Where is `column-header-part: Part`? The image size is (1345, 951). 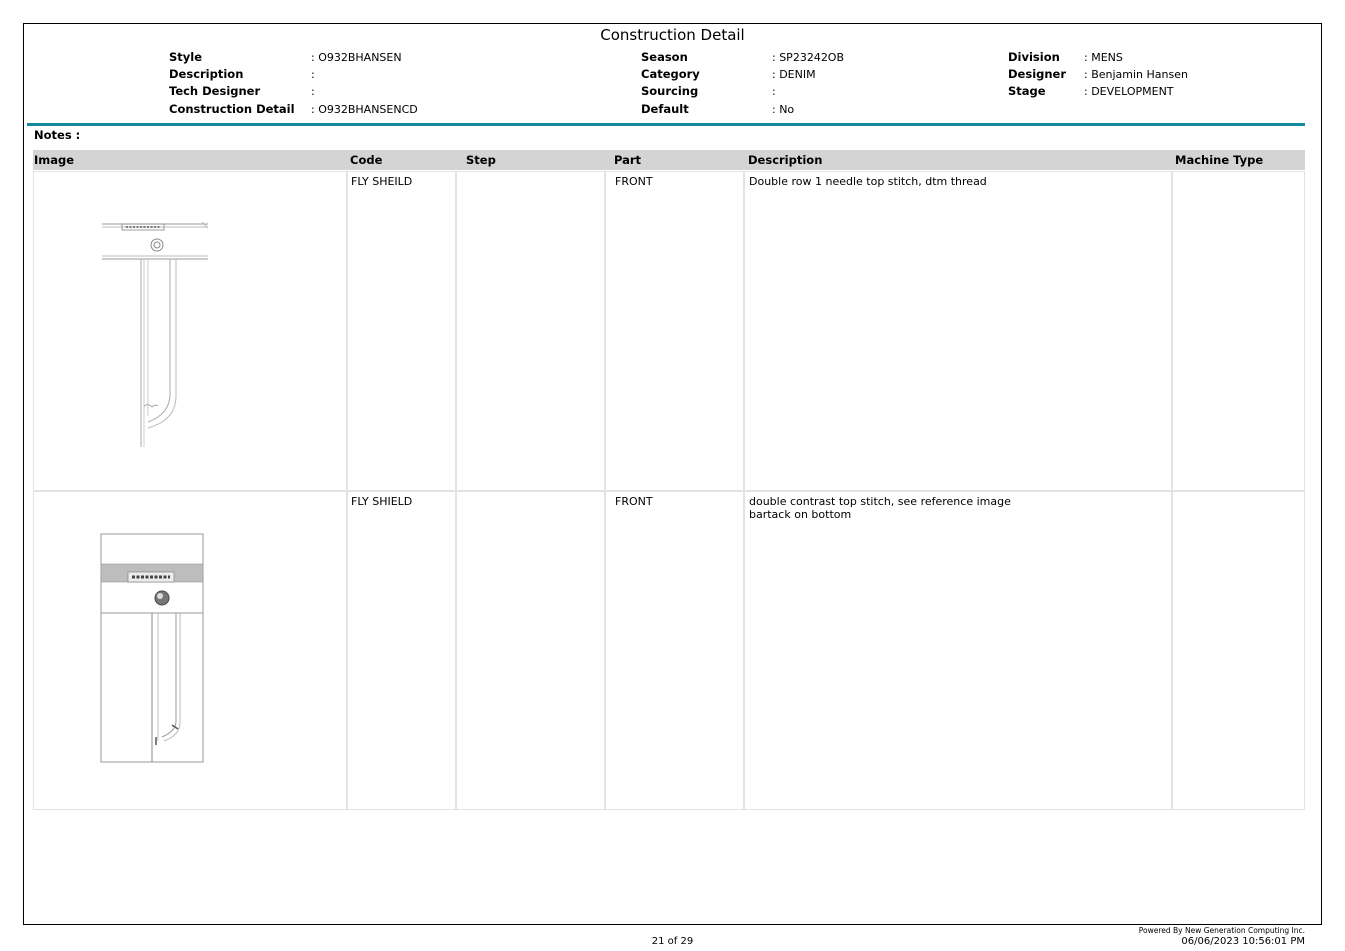
column-header-part: Part is located at coordinates (628, 160).